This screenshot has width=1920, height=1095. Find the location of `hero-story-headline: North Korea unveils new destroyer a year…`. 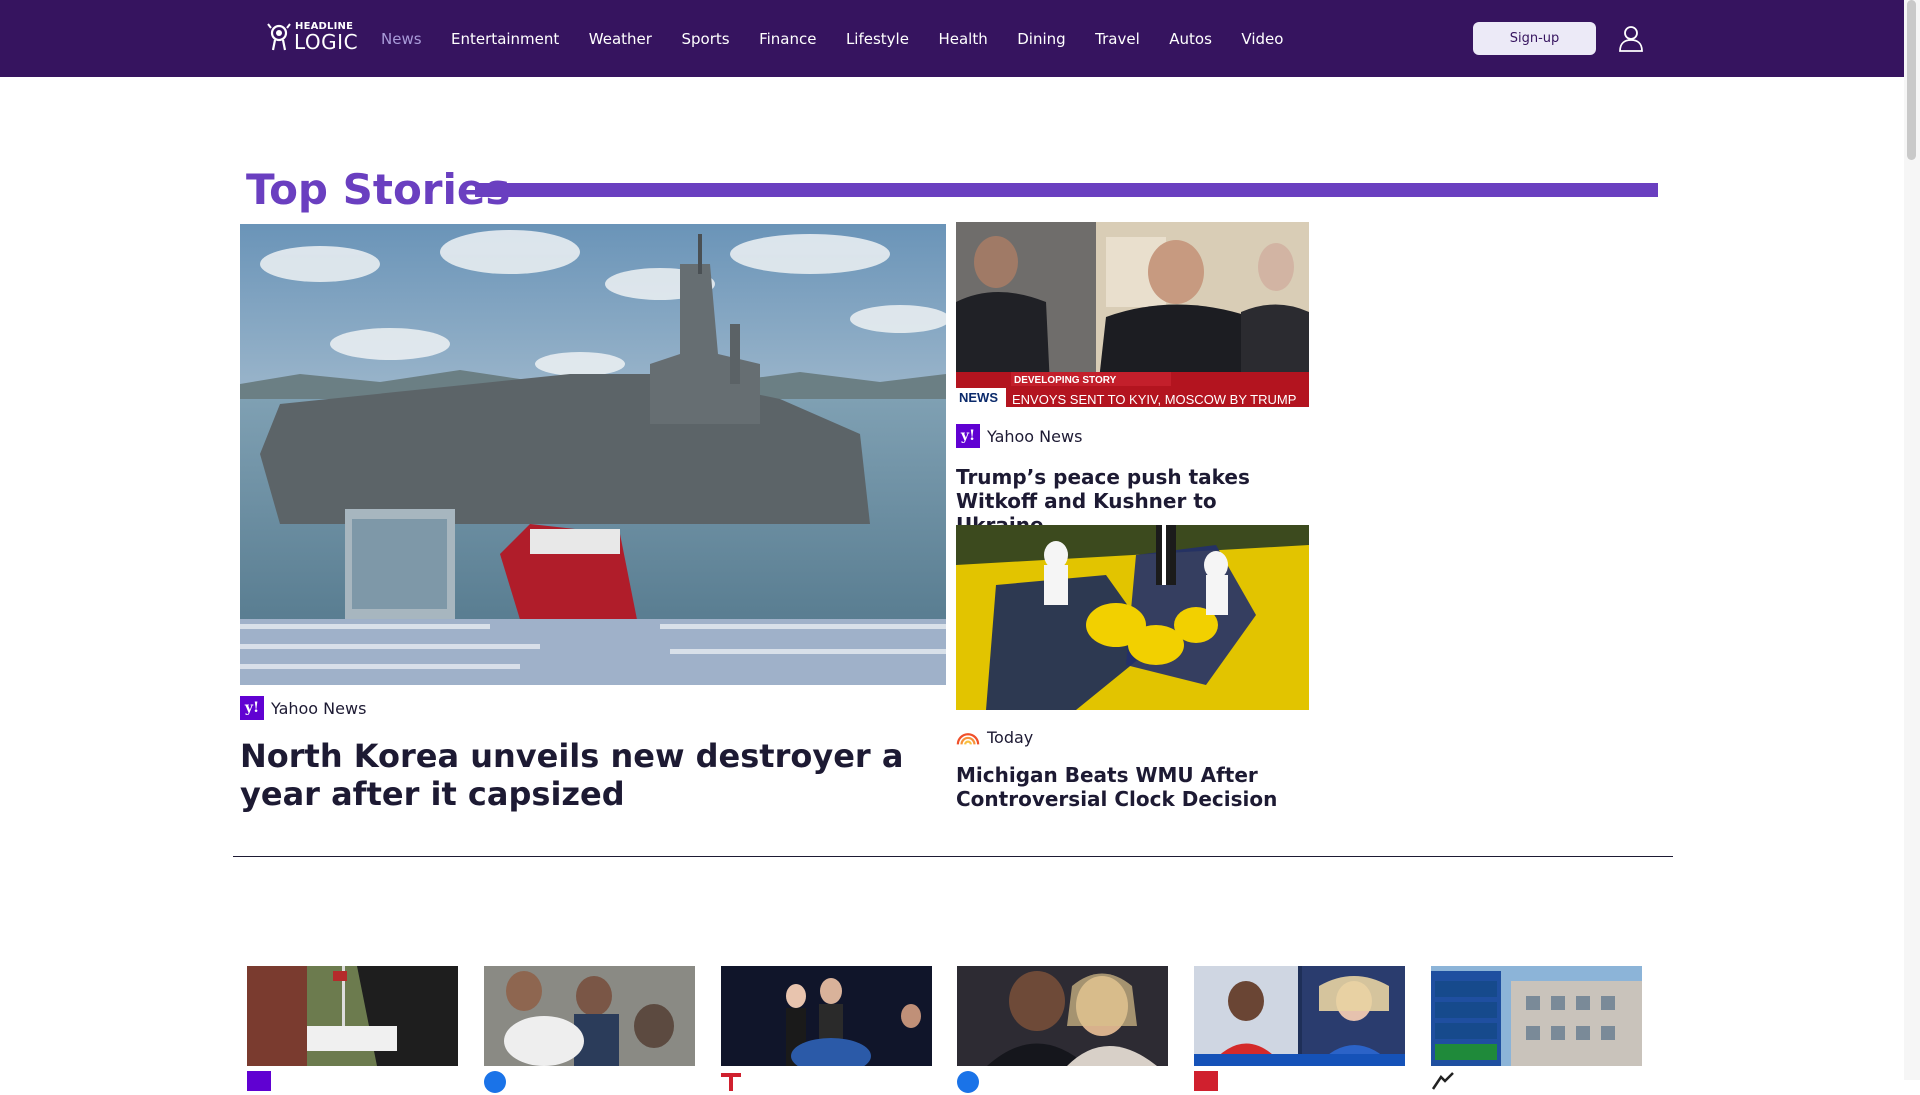

hero-story-headline: North Korea unveils new destroyer a year… is located at coordinates (590, 775).